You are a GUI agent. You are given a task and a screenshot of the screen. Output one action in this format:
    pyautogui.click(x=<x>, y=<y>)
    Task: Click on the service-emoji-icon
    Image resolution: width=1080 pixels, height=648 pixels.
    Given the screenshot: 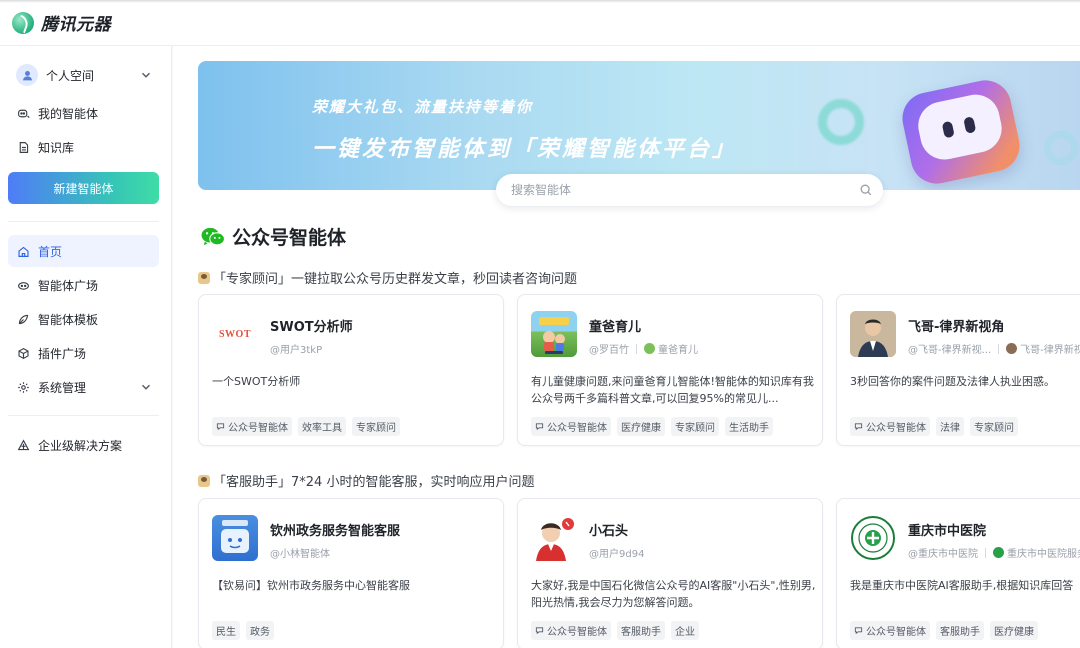 What is the action you would take?
    pyautogui.click(x=204, y=480)
    